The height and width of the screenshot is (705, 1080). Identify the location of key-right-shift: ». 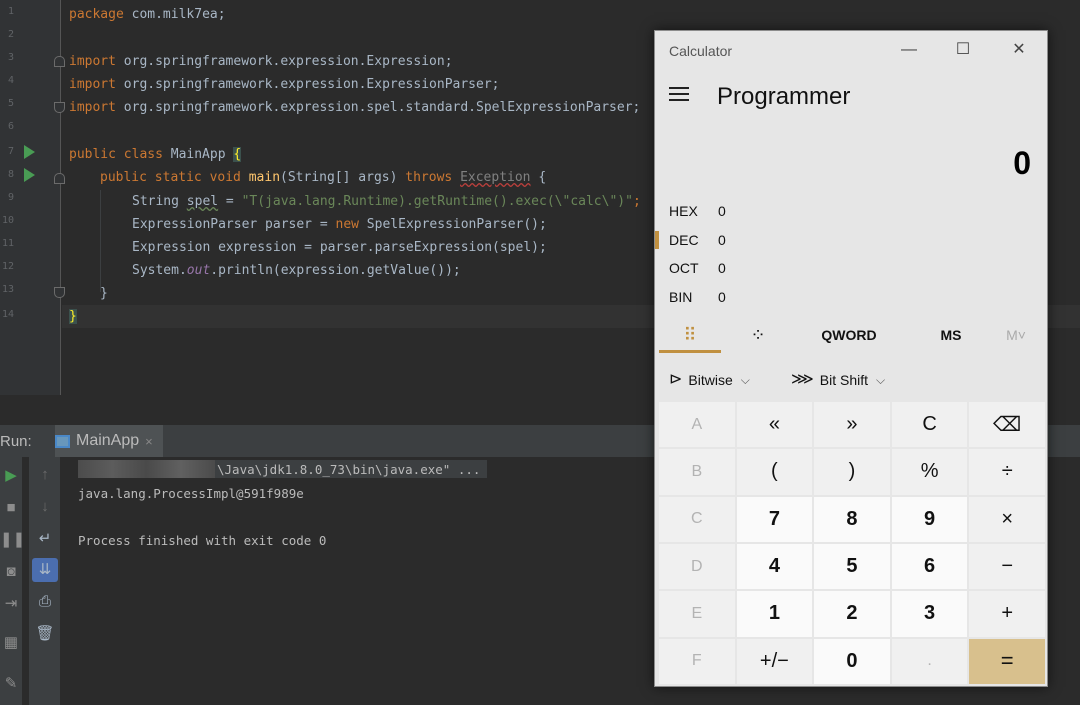
(852, 425).